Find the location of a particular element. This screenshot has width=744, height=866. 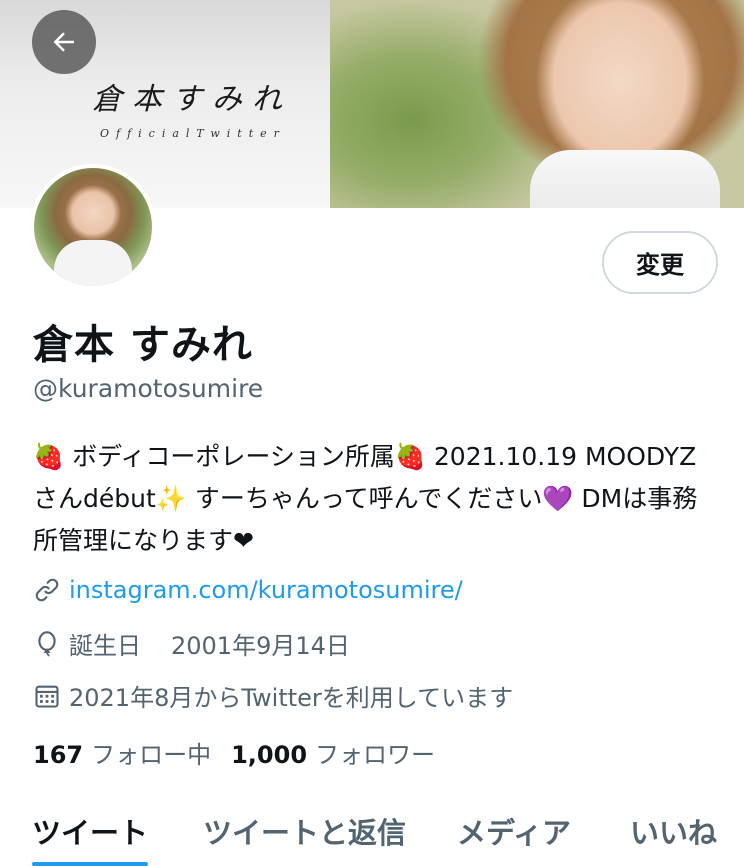

profile-handle: @kuramotosumire is located at coordinates (148, 388).